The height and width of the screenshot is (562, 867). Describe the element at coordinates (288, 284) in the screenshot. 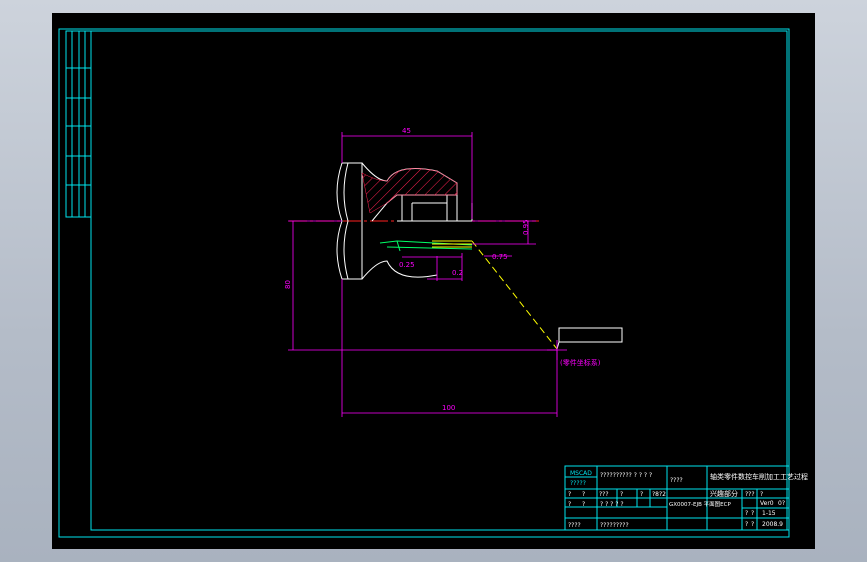

I see `dim-left-height: 80` at that location.